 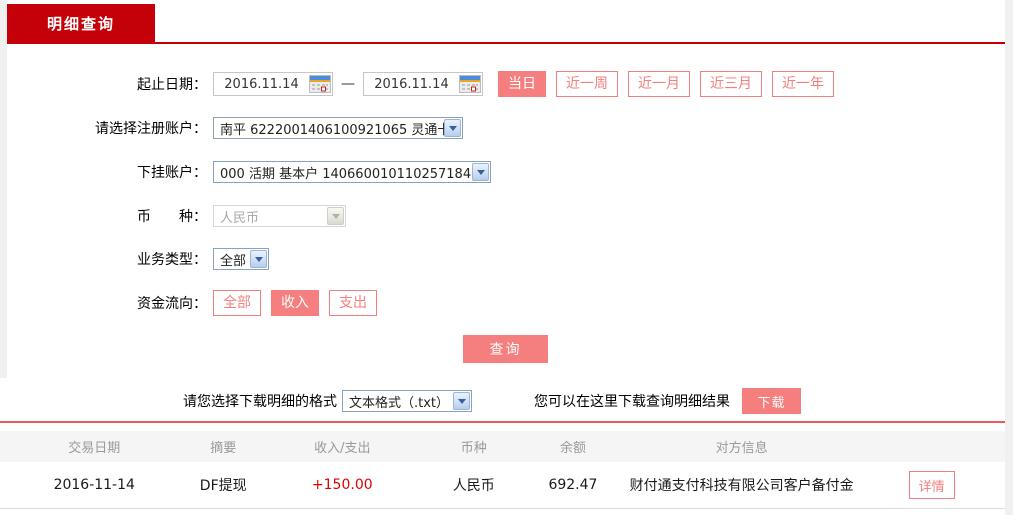 I want to click on quick-range-week-button: 近一周, so click(x=587, y=84).